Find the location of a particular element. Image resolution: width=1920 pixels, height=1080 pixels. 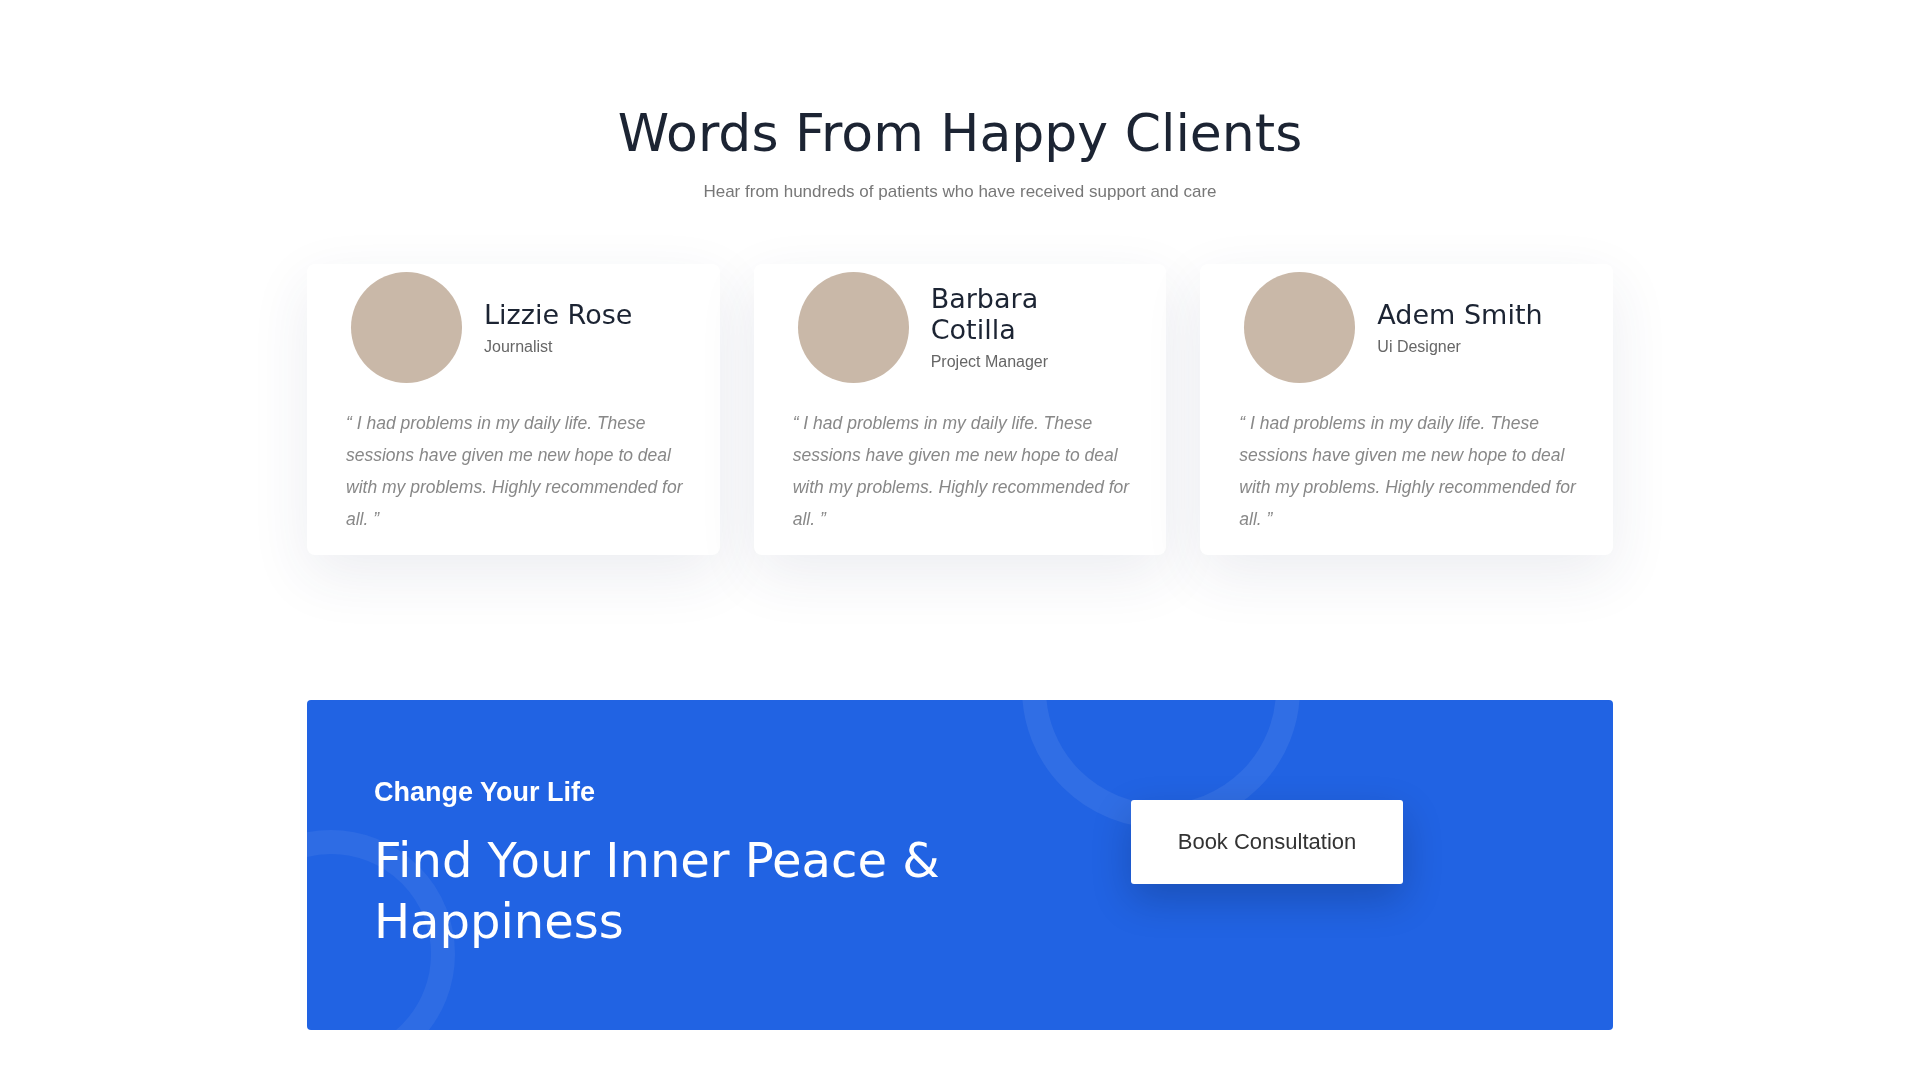

section-title: Words From Happy Clients is located at coordinates (960, 133).